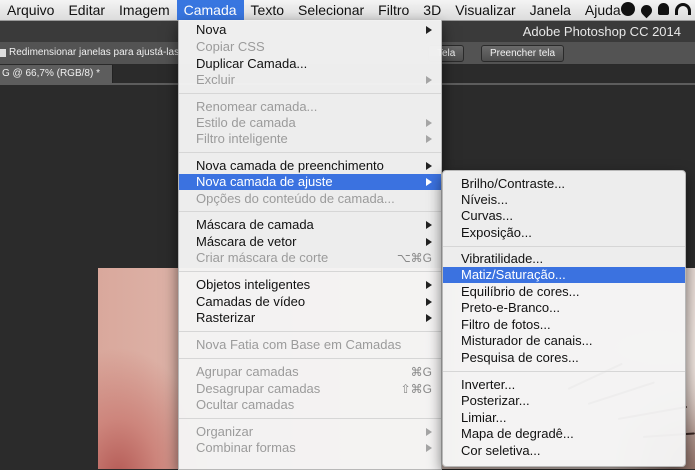 Image resolution: width=695 pixels, height=470 pixels. I want to click on menu-selecionar: Selecionar, so click(331, 10).